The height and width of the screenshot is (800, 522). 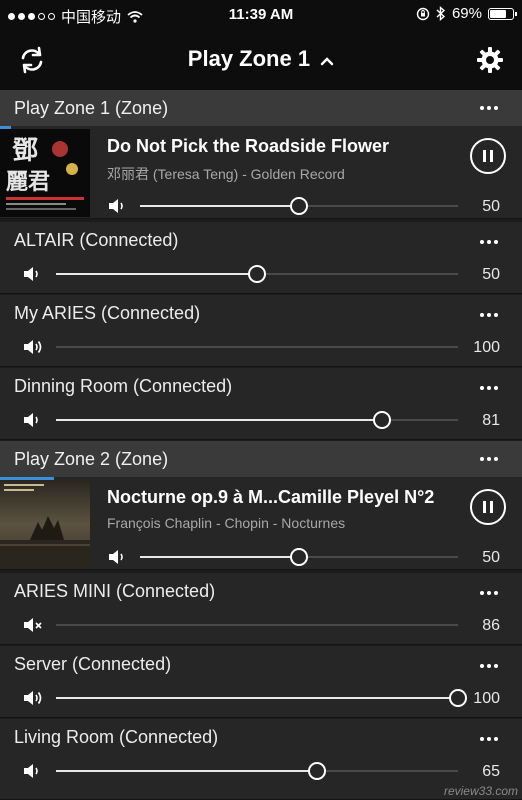 I want to click on bluetooth-icon, so click(x=441, y=13).